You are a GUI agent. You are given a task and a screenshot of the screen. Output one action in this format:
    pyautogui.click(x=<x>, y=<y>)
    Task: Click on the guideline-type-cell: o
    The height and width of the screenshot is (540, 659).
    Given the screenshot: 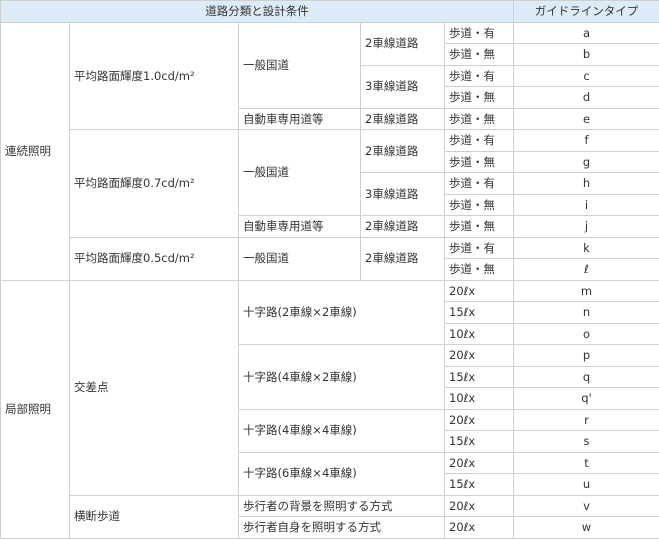 What is the action you would take?
    pyautogui.click(x=586, y=333)
    